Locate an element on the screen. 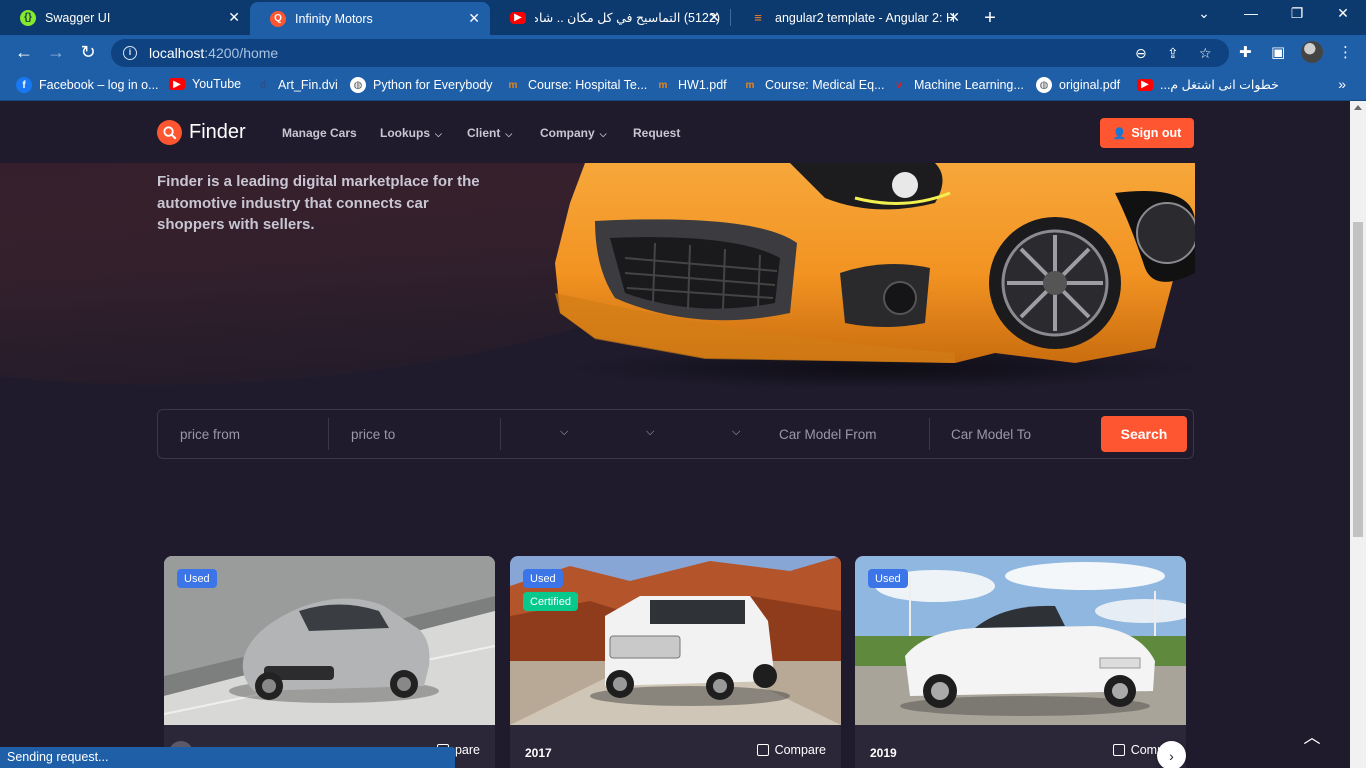  scroll-up-arrow-icon is located at coordinates (1358, 107).